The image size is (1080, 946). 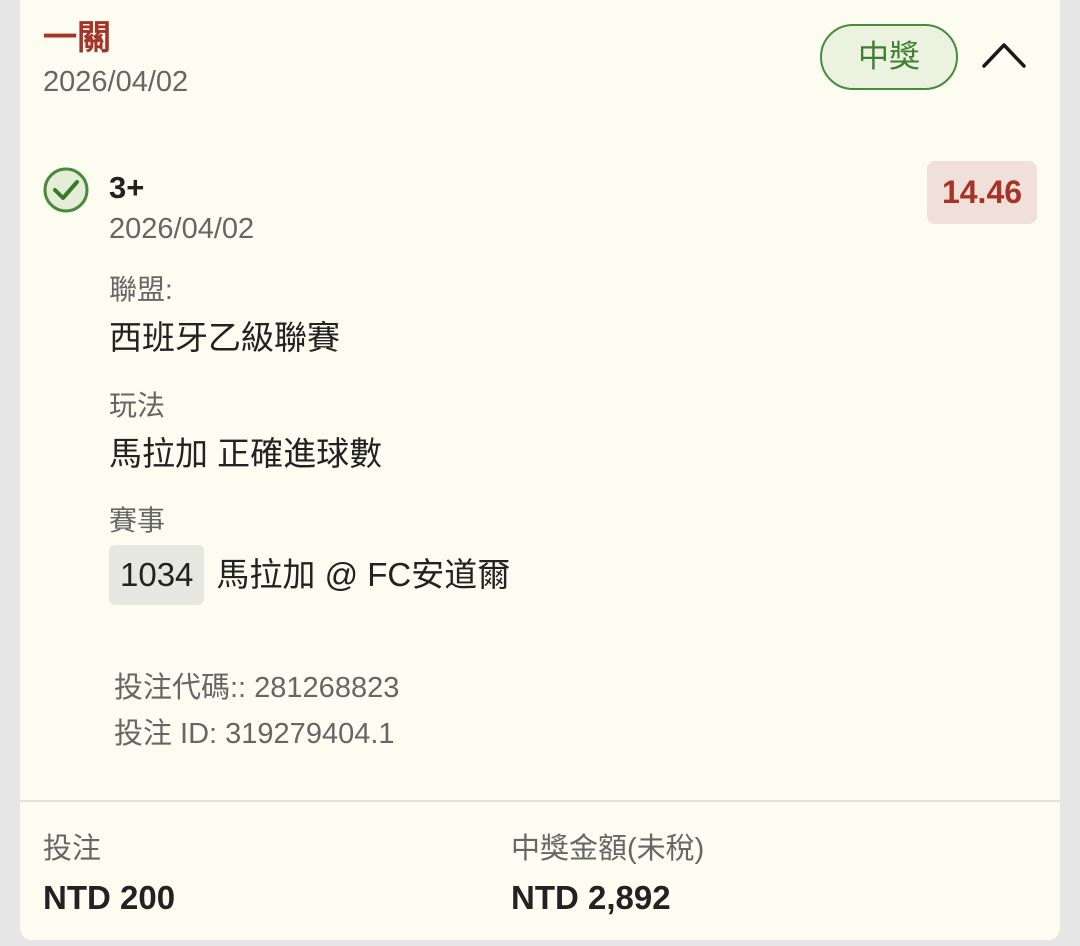 What do you see at coordinates (72, 849) in the screenshot?
I see `stake-label: 投注` at bounding box center [72, 849].